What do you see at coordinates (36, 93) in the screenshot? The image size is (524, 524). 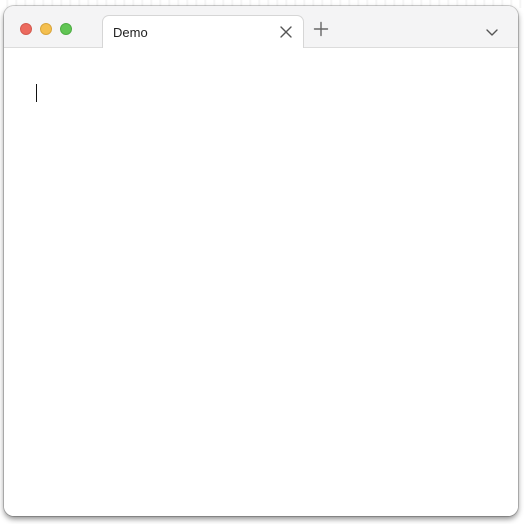 I see `text-caret` at bounding box center [36, 93].